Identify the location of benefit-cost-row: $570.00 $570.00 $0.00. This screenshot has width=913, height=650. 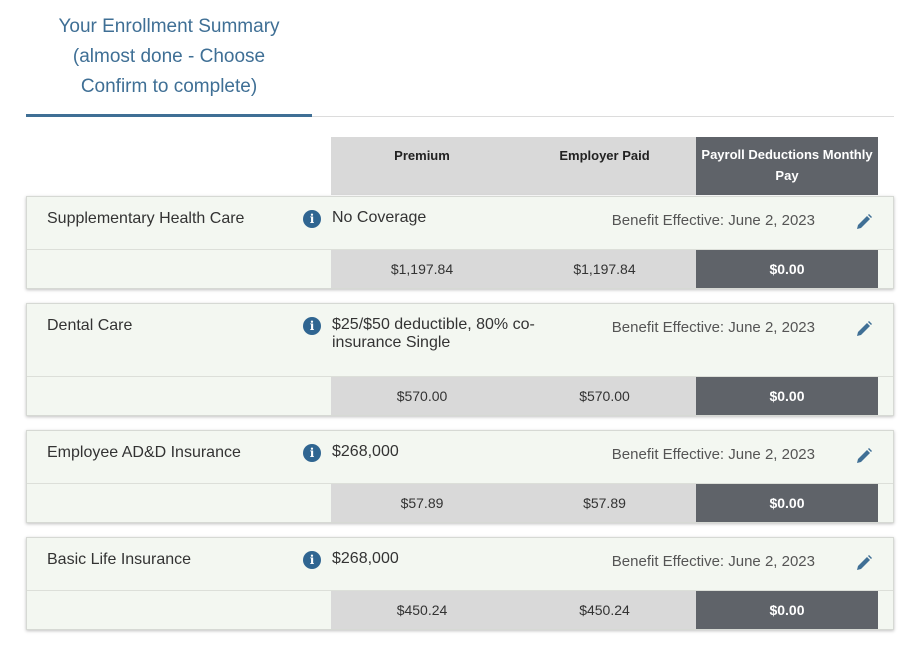
(460, 396).